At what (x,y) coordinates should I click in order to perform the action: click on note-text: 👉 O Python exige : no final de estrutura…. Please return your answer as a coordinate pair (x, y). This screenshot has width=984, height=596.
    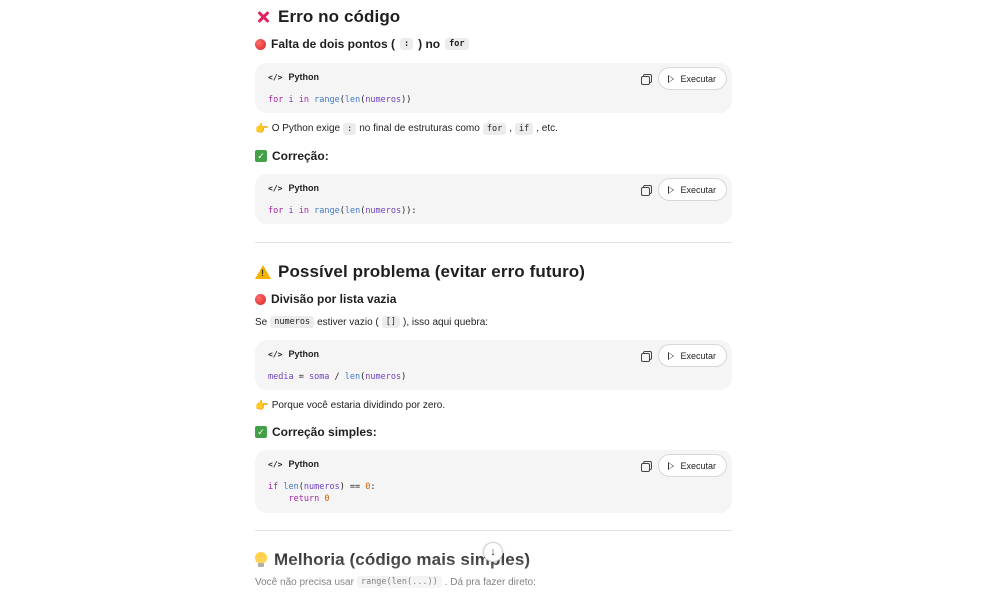
    Looking at the image, I should click on (406, 128).